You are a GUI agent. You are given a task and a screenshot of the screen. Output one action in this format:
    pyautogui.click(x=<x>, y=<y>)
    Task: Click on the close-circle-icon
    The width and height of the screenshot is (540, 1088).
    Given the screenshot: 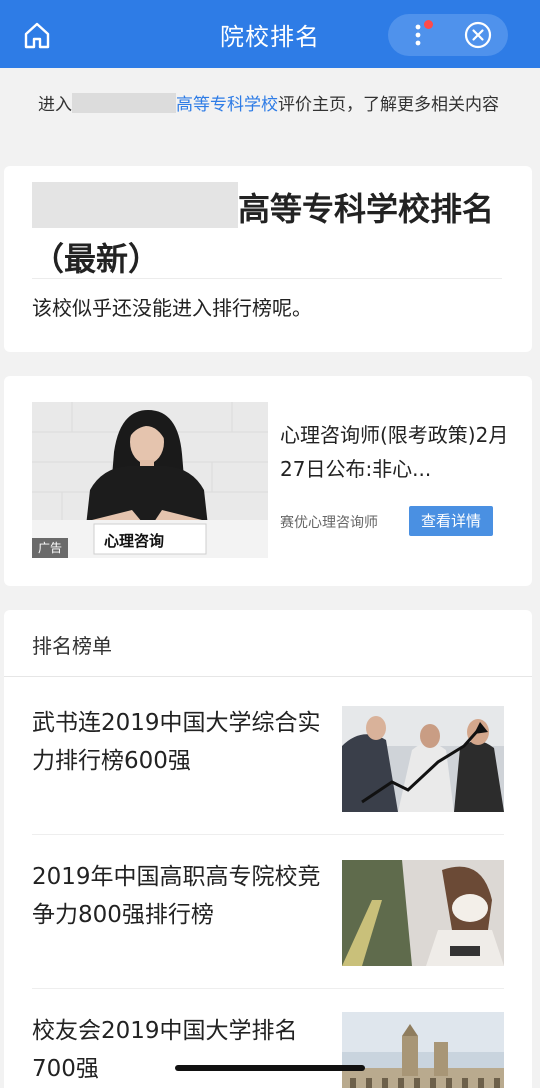 What is the action you would take?
    pyautogui.click(x=478, y=35)
    